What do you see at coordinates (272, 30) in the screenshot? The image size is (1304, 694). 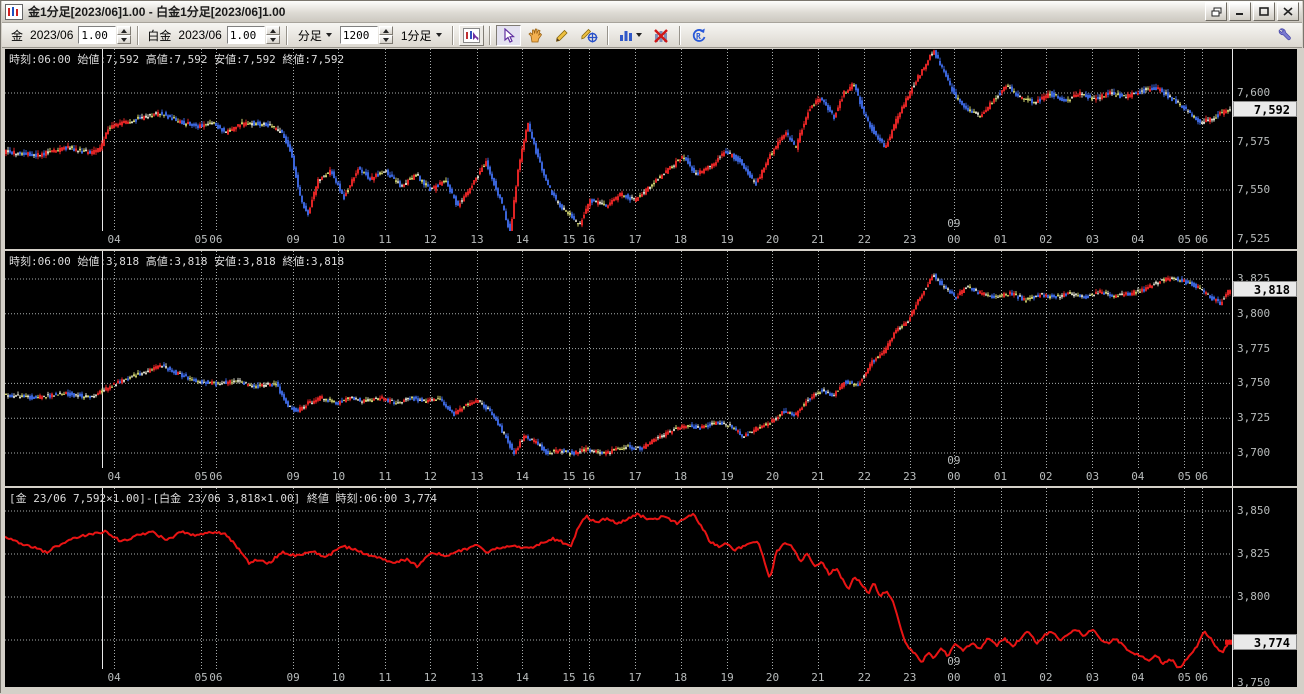 I see `platinum-ratio-up-button` at bounding box center [272, 30].